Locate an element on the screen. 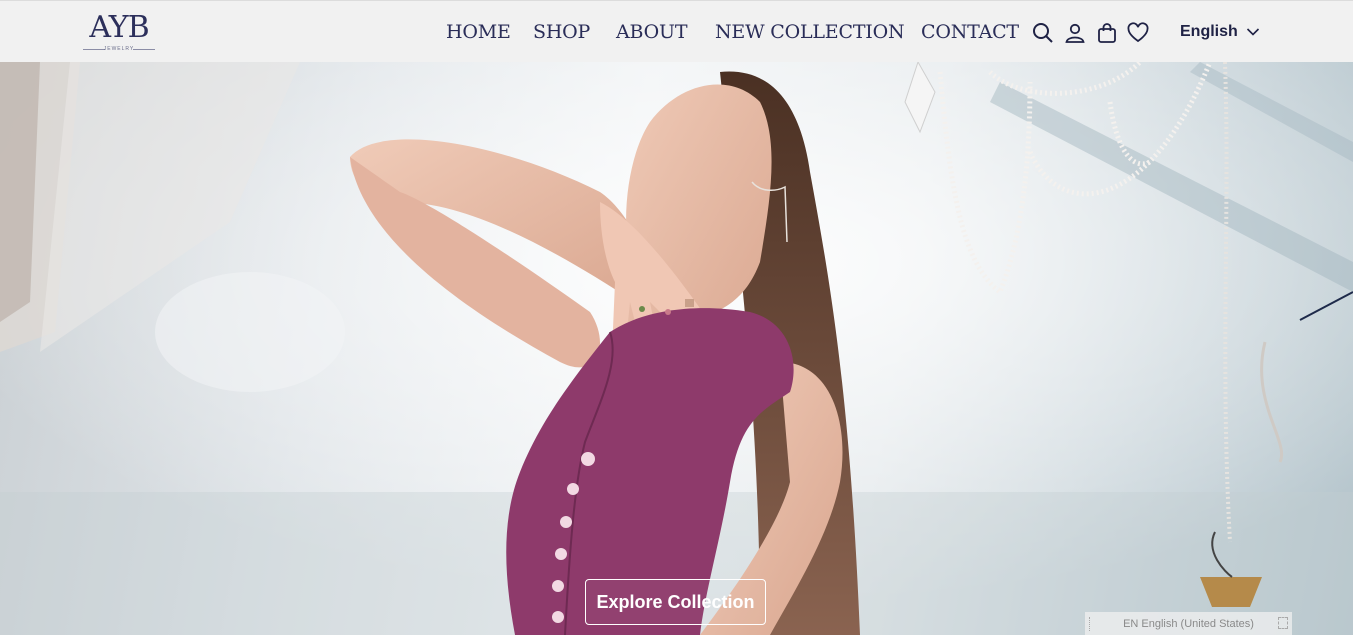 This screenshot has height=635, width=1353. nav-item-contact: CONTACT is located at coordinates (970, 32).